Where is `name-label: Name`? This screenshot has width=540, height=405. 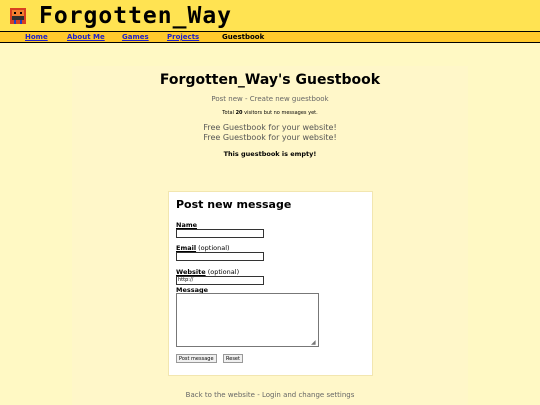
name-label: Name is located at coordinates (186, 225).